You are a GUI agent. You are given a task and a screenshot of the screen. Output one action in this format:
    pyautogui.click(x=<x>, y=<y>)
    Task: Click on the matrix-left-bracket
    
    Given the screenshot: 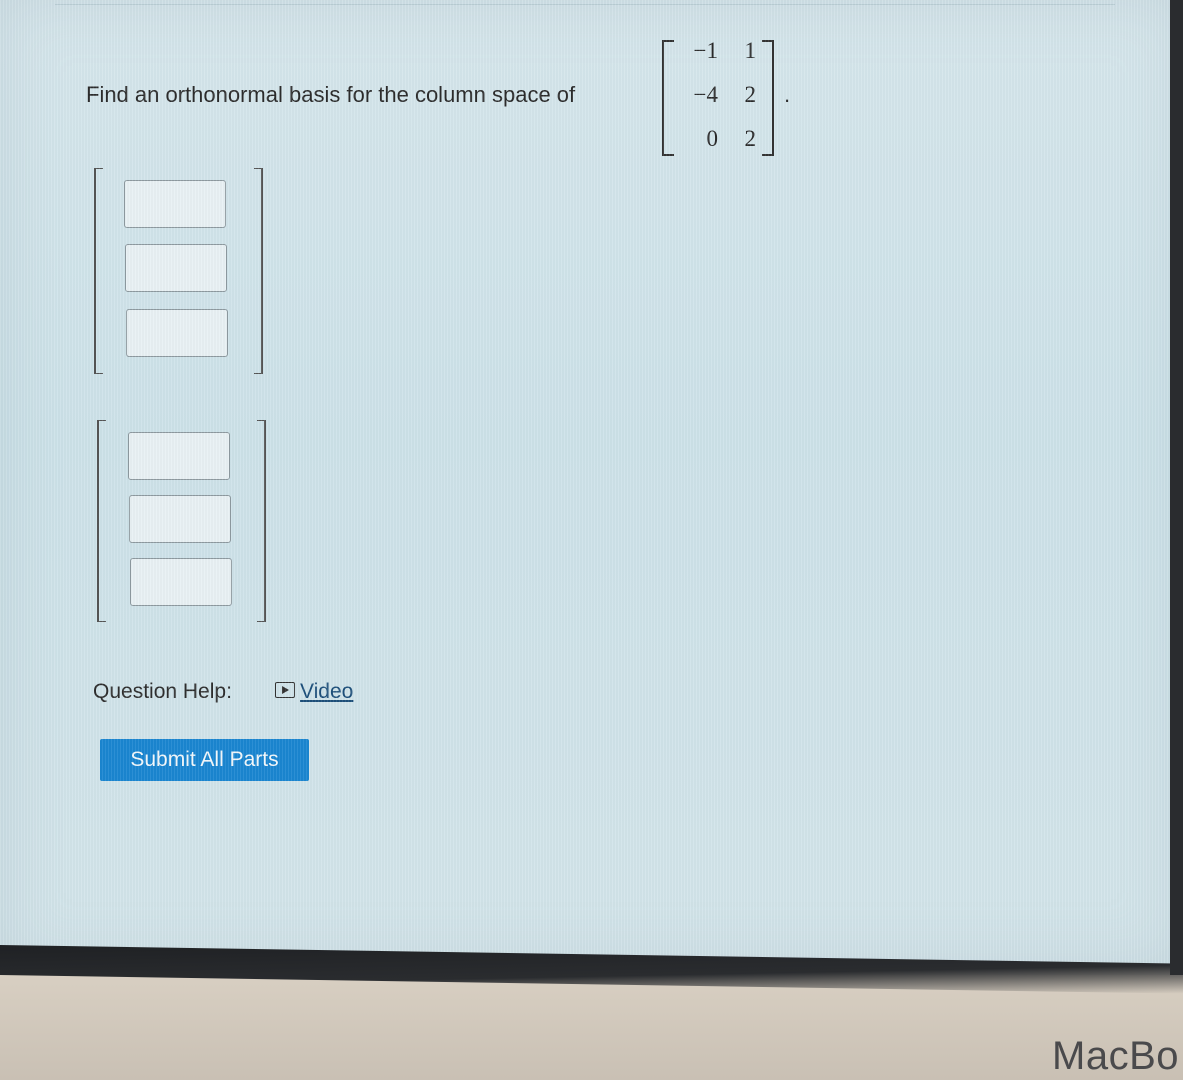 What is the action you would take?
    pyautogui.click(x=668, y=98)
    